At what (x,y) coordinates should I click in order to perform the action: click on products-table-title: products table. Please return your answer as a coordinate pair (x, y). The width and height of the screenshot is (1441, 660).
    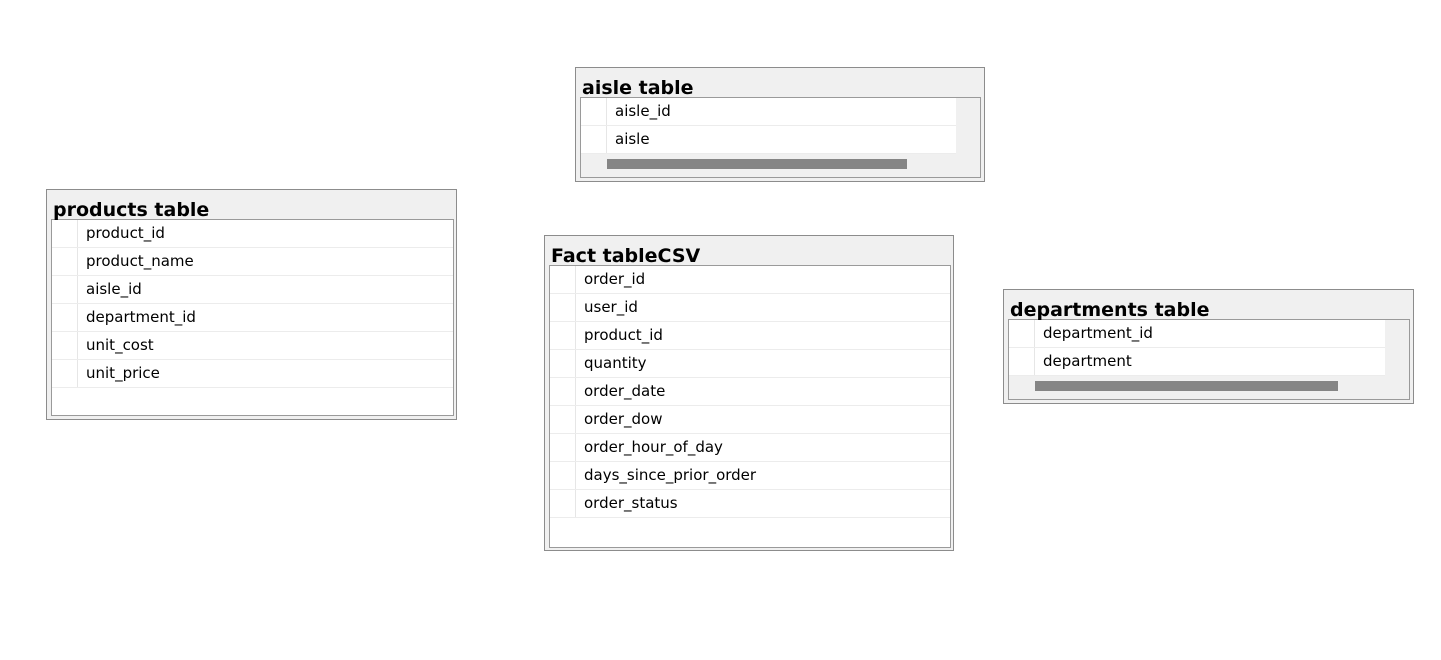
    Looking at the image, I should click on (131, 210).